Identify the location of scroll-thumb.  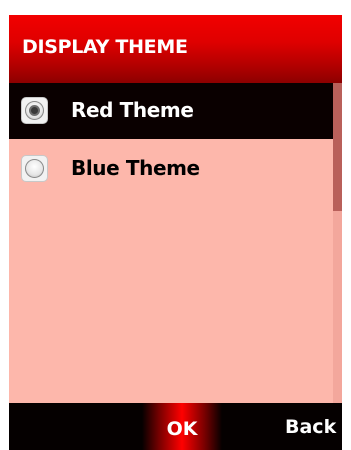
(337, 147).